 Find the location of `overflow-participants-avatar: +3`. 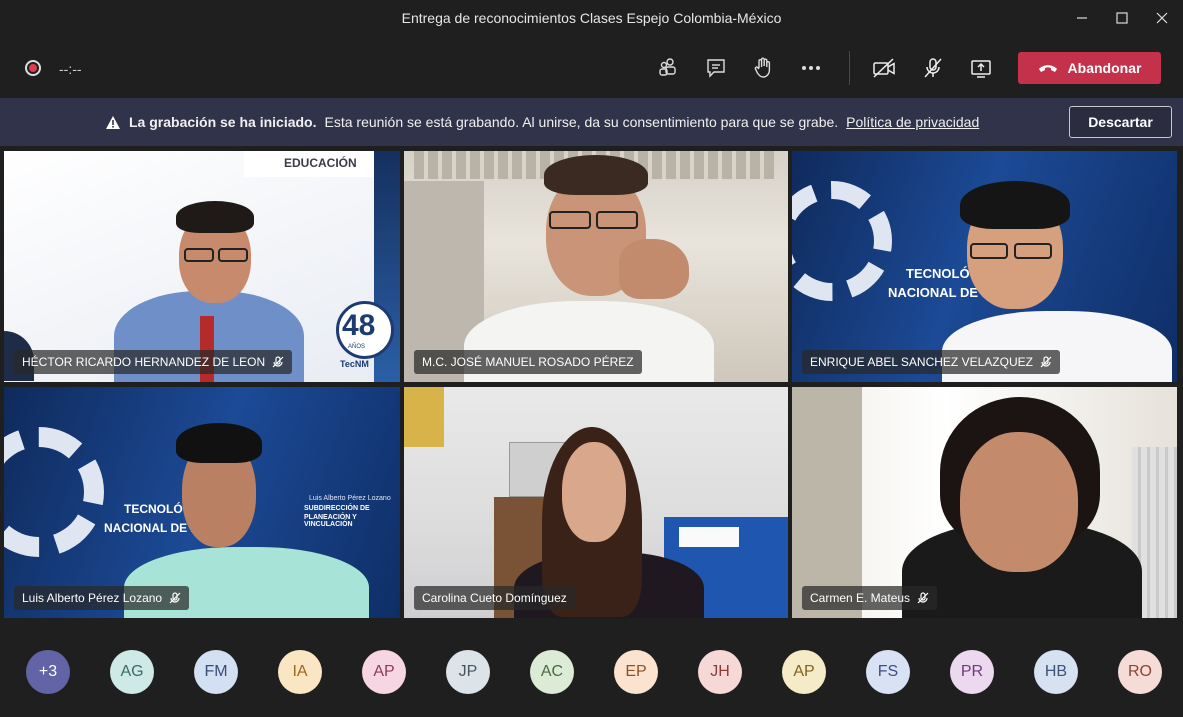

overflow-participants-avatar: +3 is located at coordinates (48, 672).